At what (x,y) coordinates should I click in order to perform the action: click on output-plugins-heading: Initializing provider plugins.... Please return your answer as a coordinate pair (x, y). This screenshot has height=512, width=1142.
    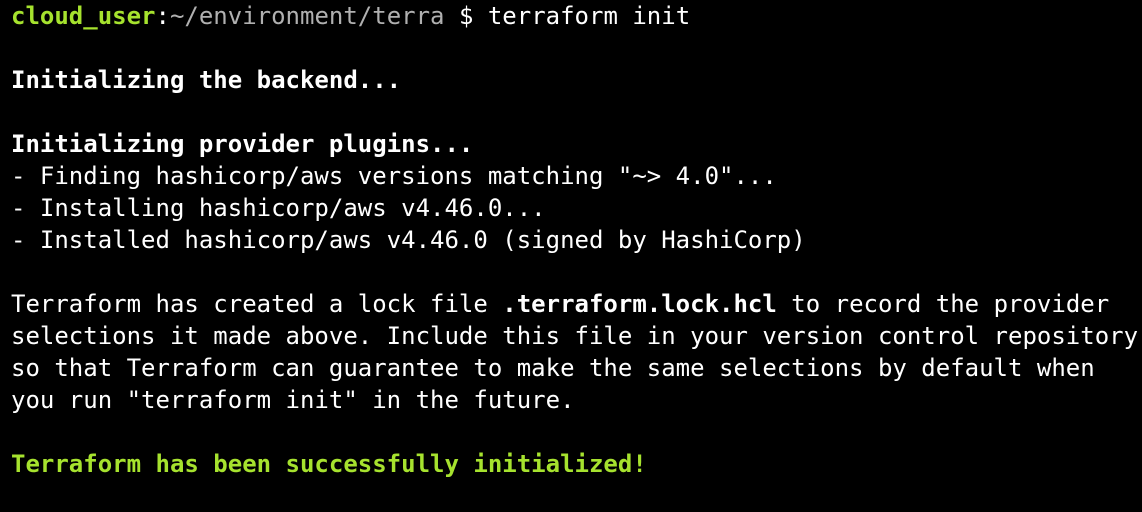
    Looking at the image, I should click on (242, 144).